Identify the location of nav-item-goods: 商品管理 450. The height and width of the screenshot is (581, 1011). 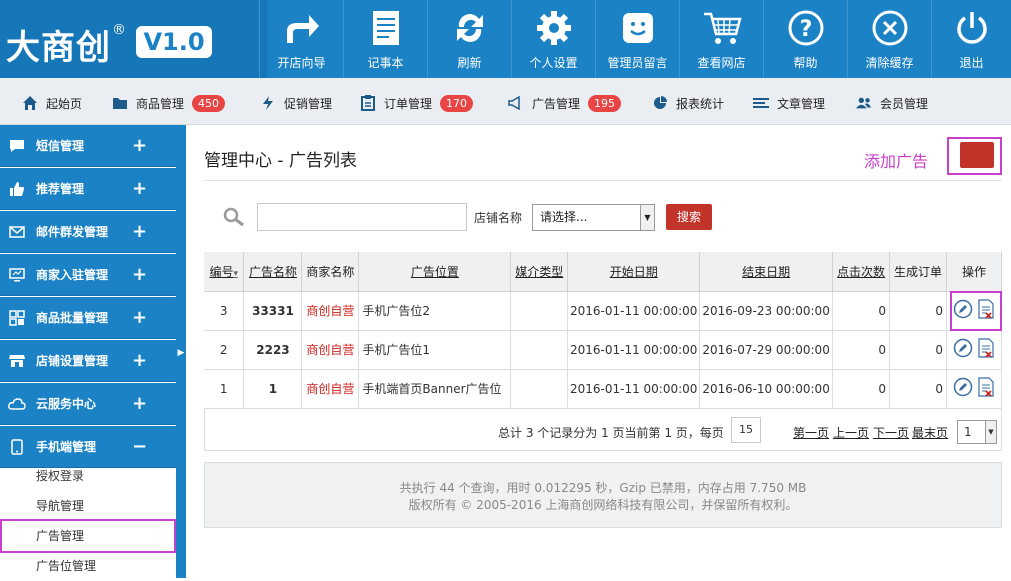
(169, 103).